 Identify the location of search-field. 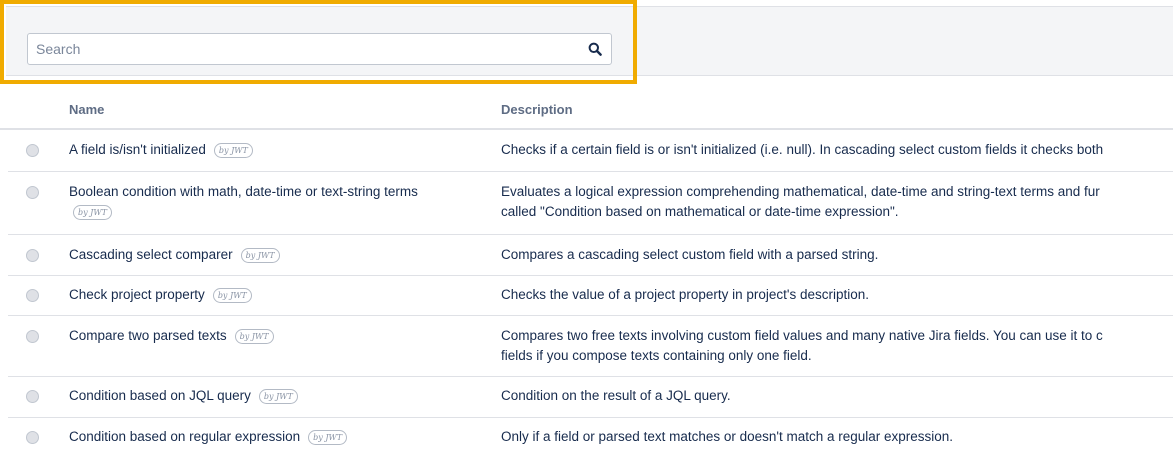
(319, 49).